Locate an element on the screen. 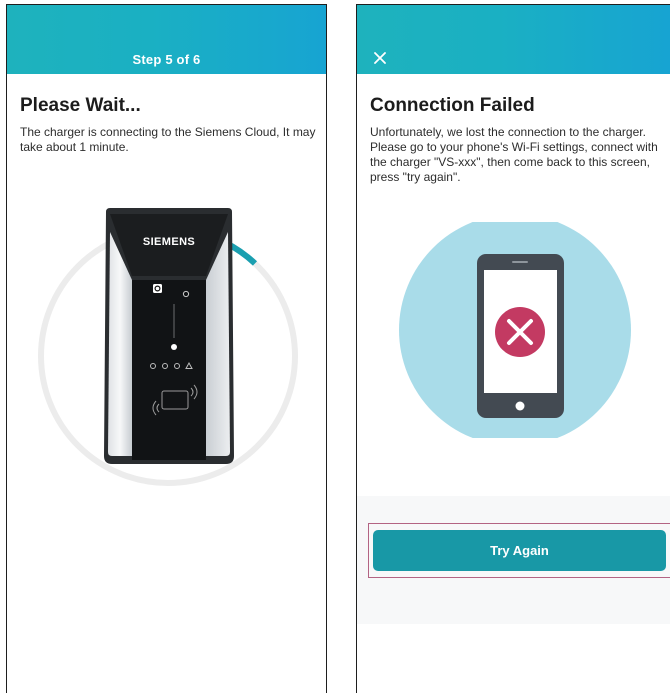 The width and height of the screenshot is (670, 693). page-title: Connection Failed is located at coordinates (452, 105).